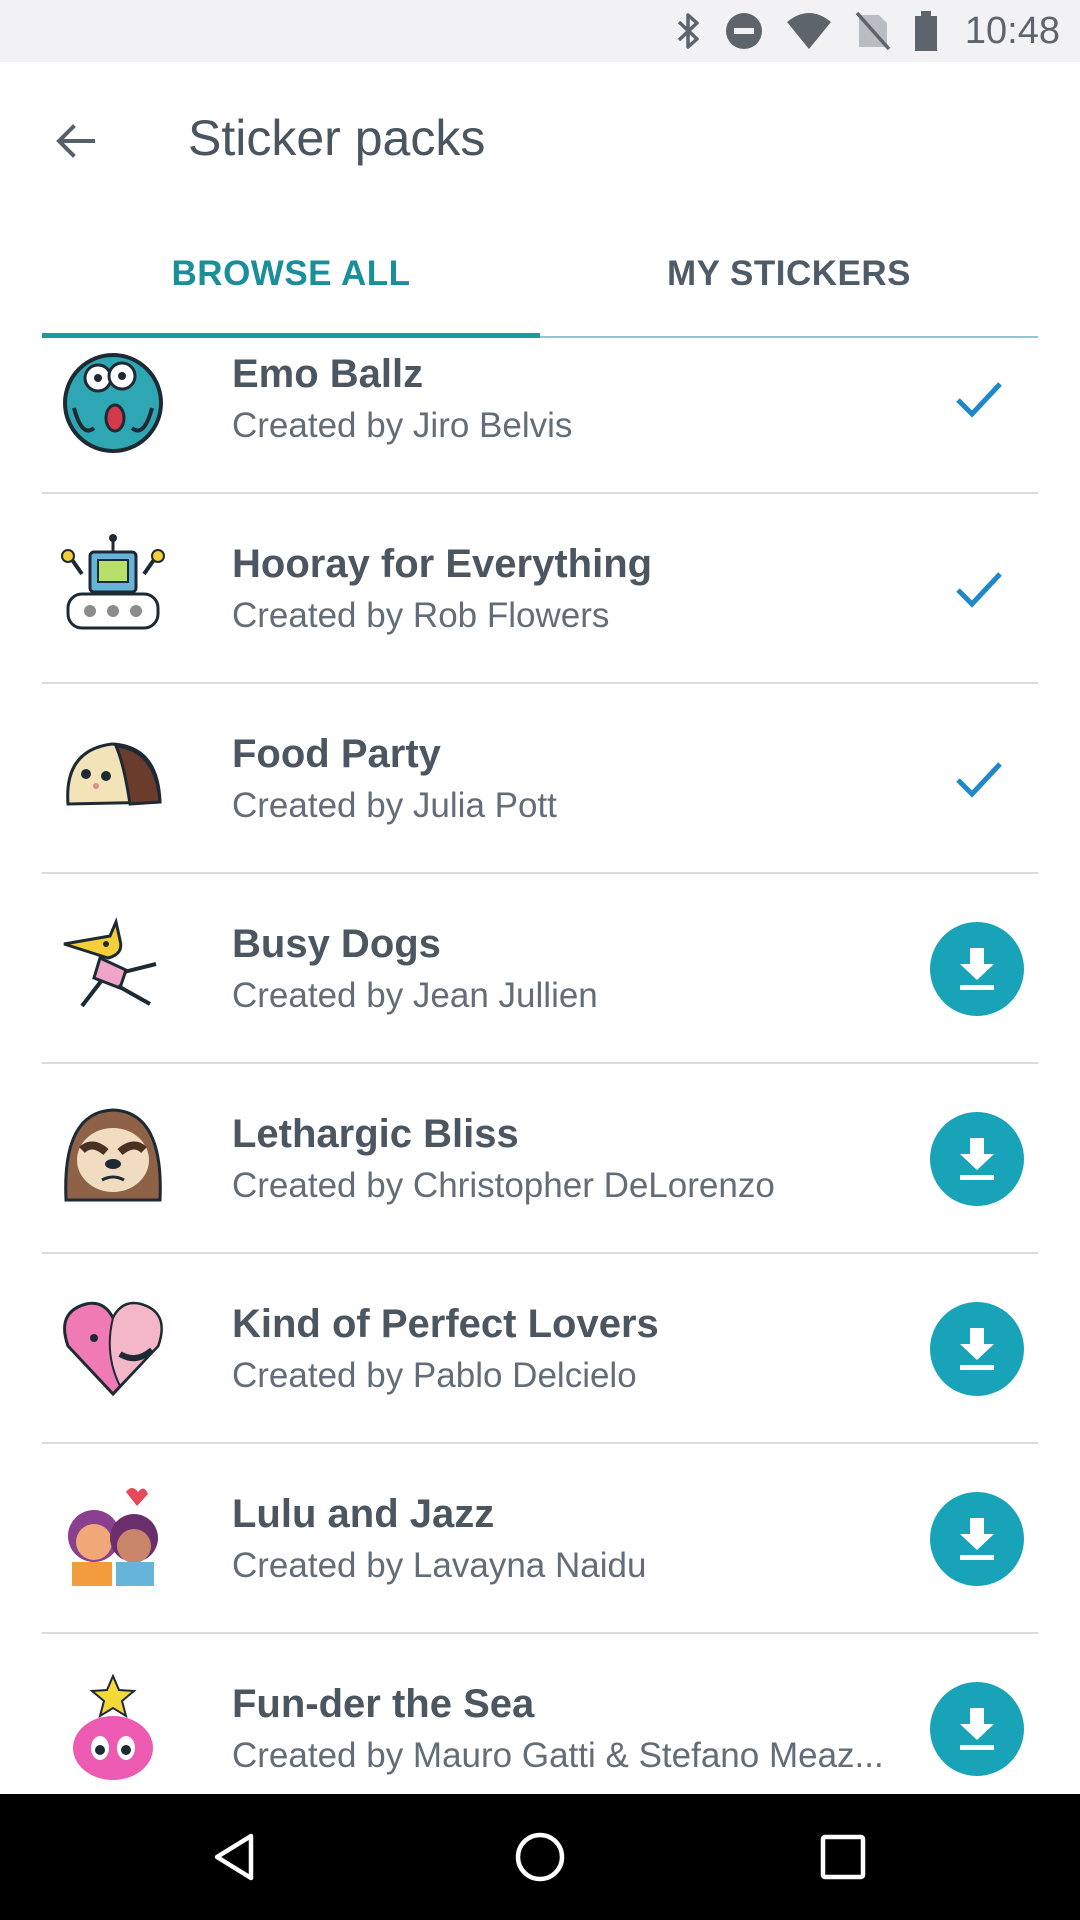 The height and width of the screenshot is (1920, 1080). Describe the element at coordinates (688, 31) in the screenshot. I see `bluetooth-icon` at that location.